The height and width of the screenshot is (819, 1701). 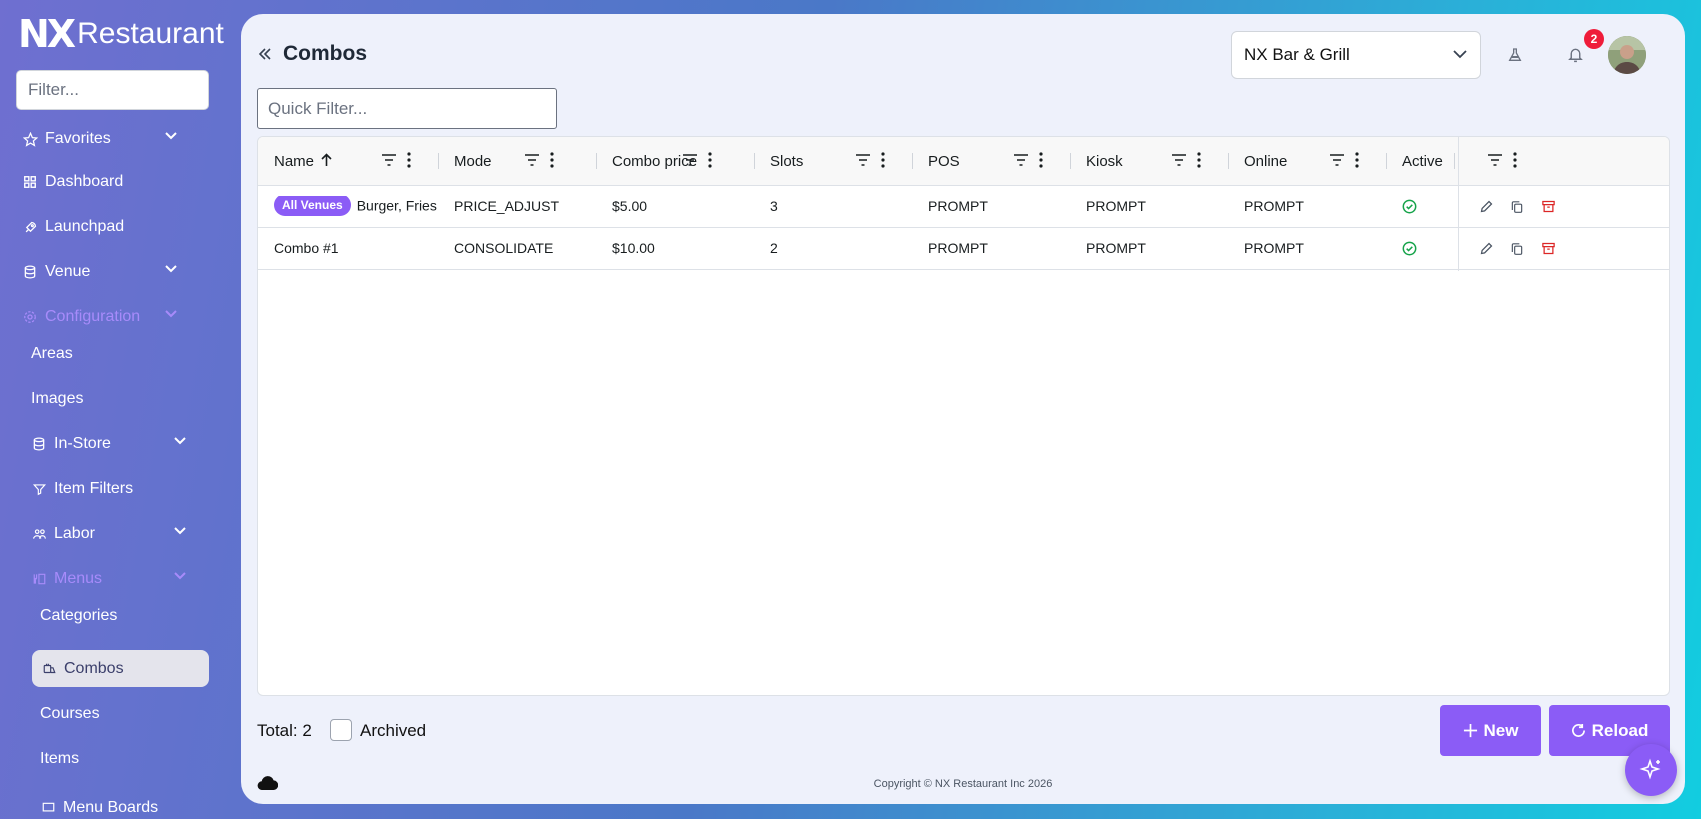 I want to click on check-circle-icon, so click(x=1409, y=248).